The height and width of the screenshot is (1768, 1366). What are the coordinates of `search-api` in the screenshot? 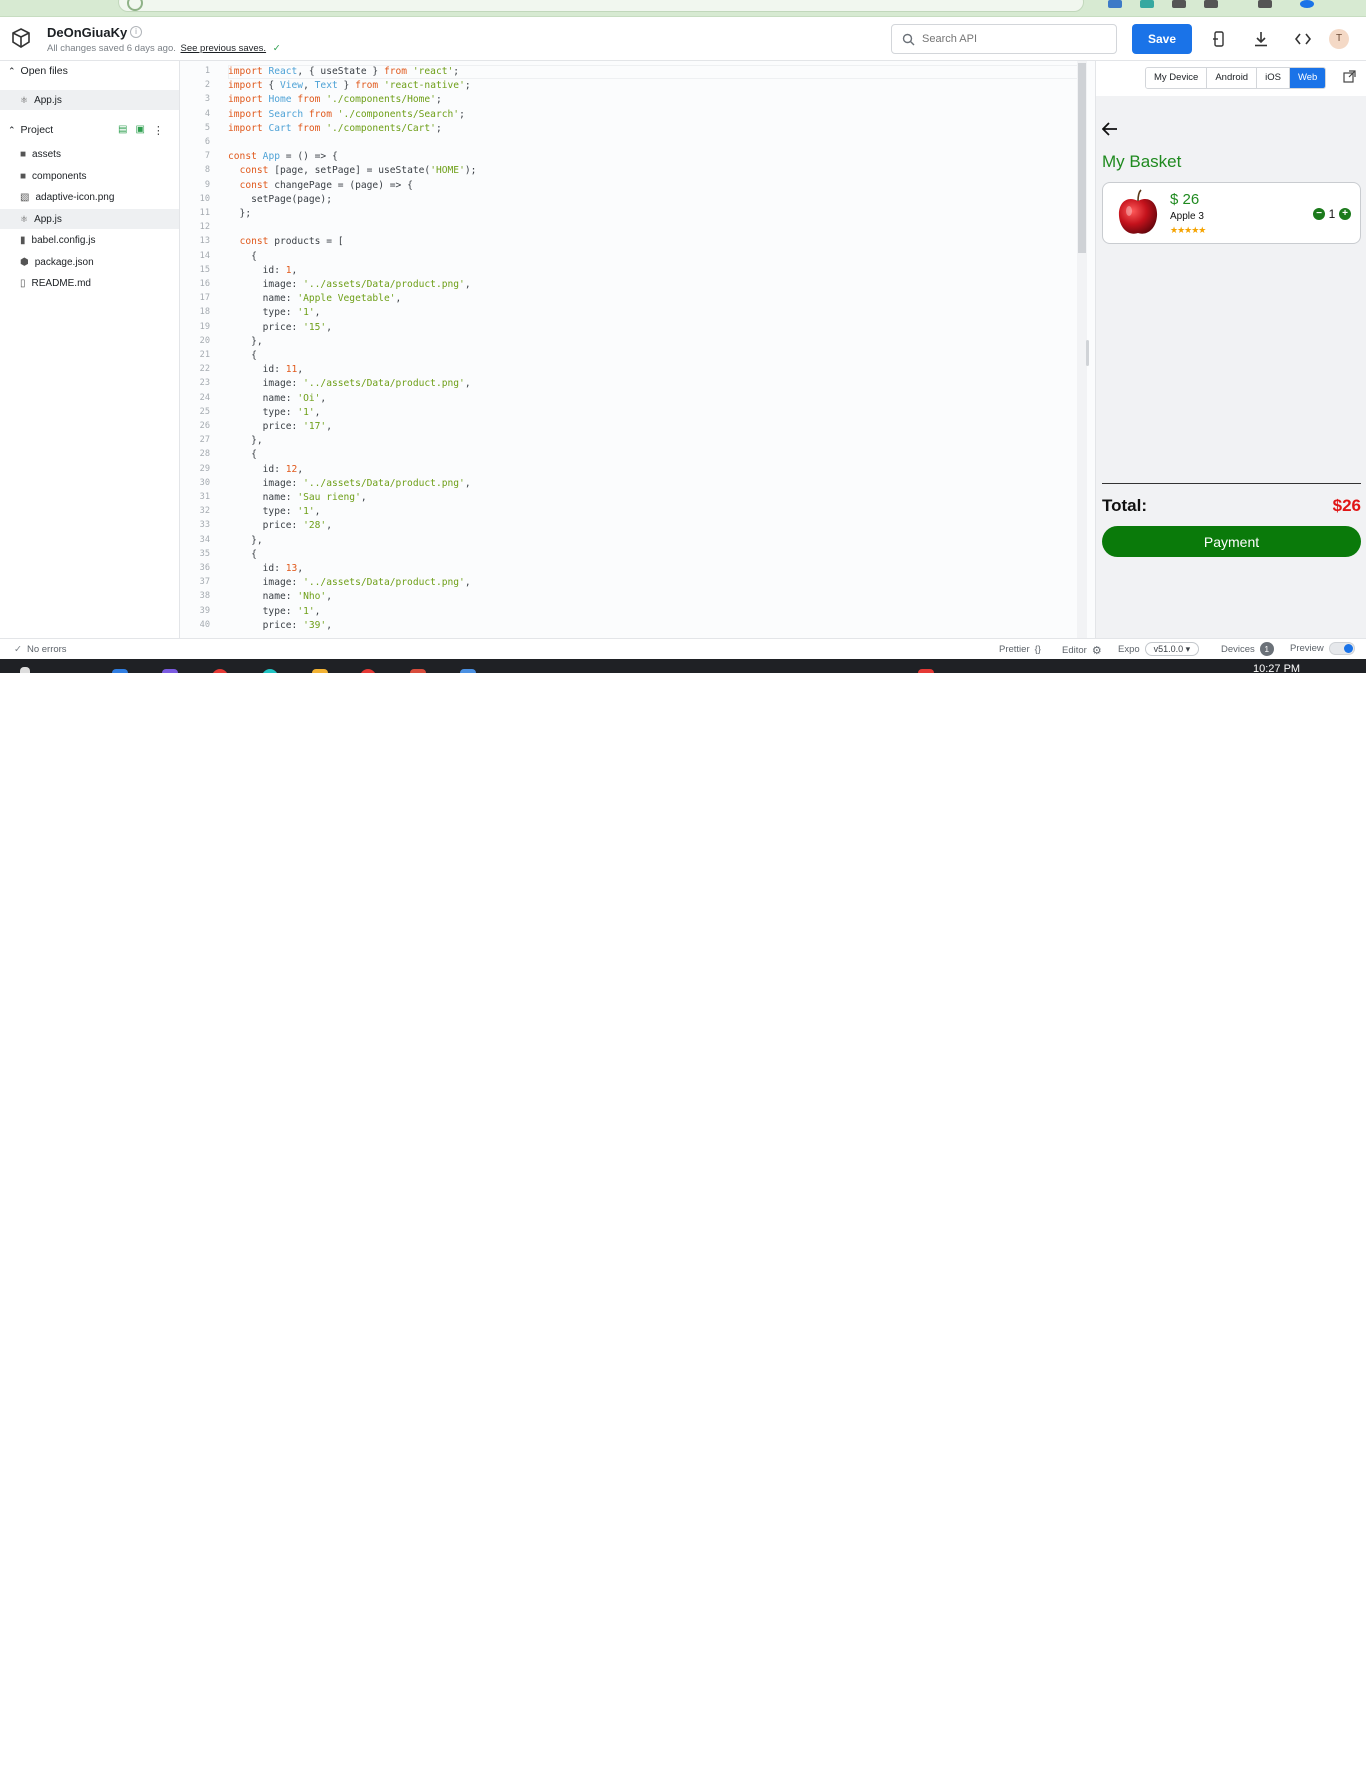 It's located at (1004, 39).